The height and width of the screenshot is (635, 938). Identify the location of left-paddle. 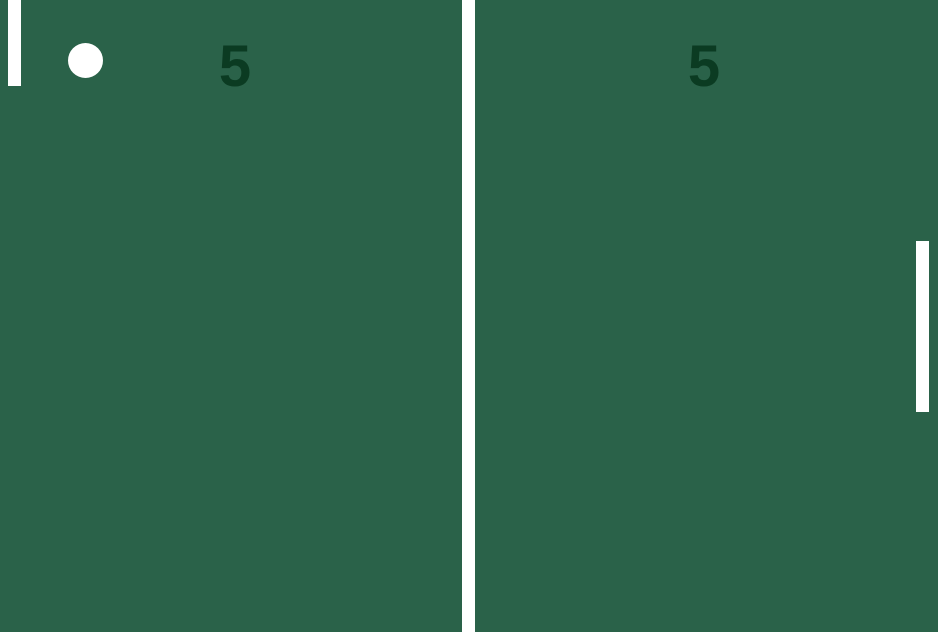
(14, 43).